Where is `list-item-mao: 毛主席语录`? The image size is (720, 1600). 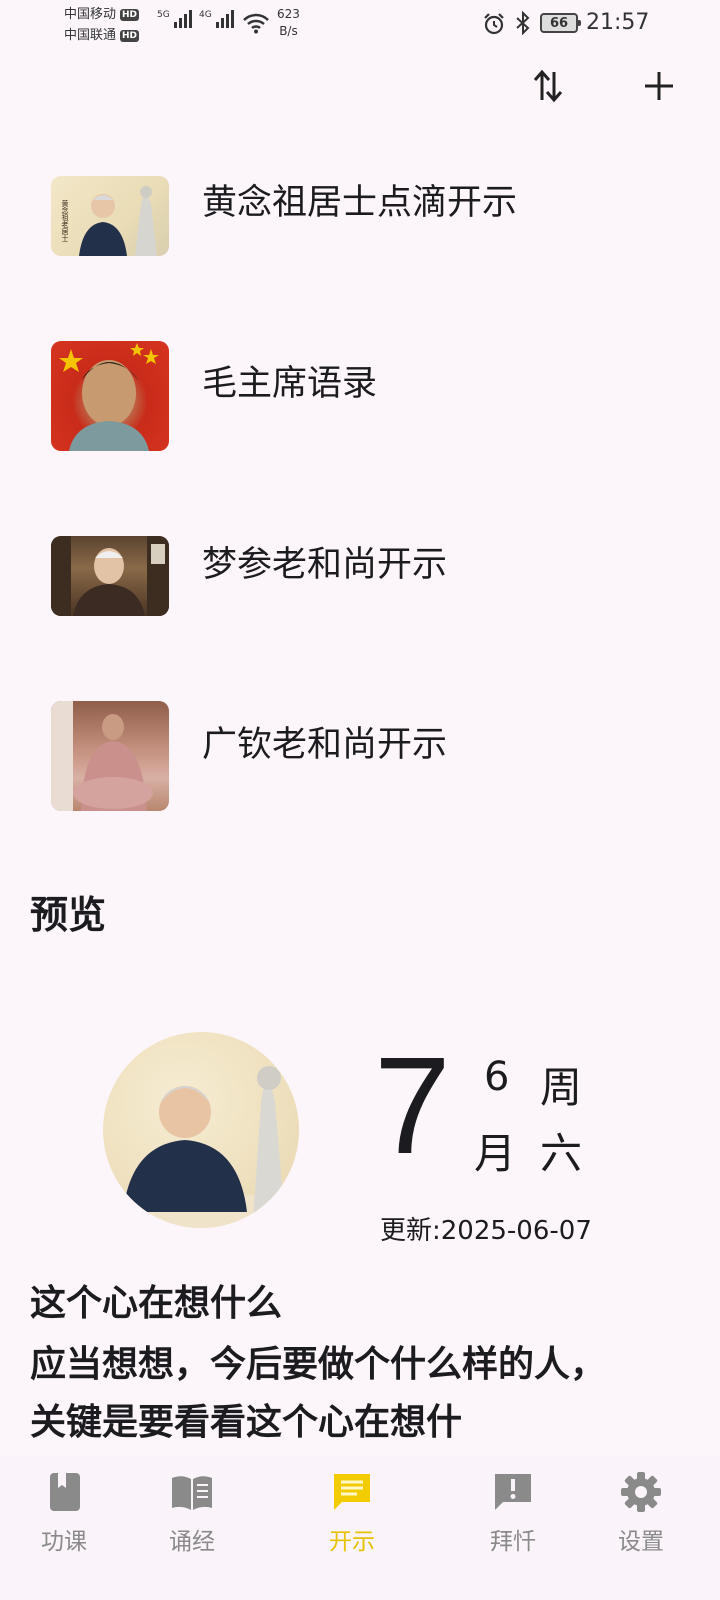
list-item-mao: 毛主席语录 is located at coordinates (360, 395).